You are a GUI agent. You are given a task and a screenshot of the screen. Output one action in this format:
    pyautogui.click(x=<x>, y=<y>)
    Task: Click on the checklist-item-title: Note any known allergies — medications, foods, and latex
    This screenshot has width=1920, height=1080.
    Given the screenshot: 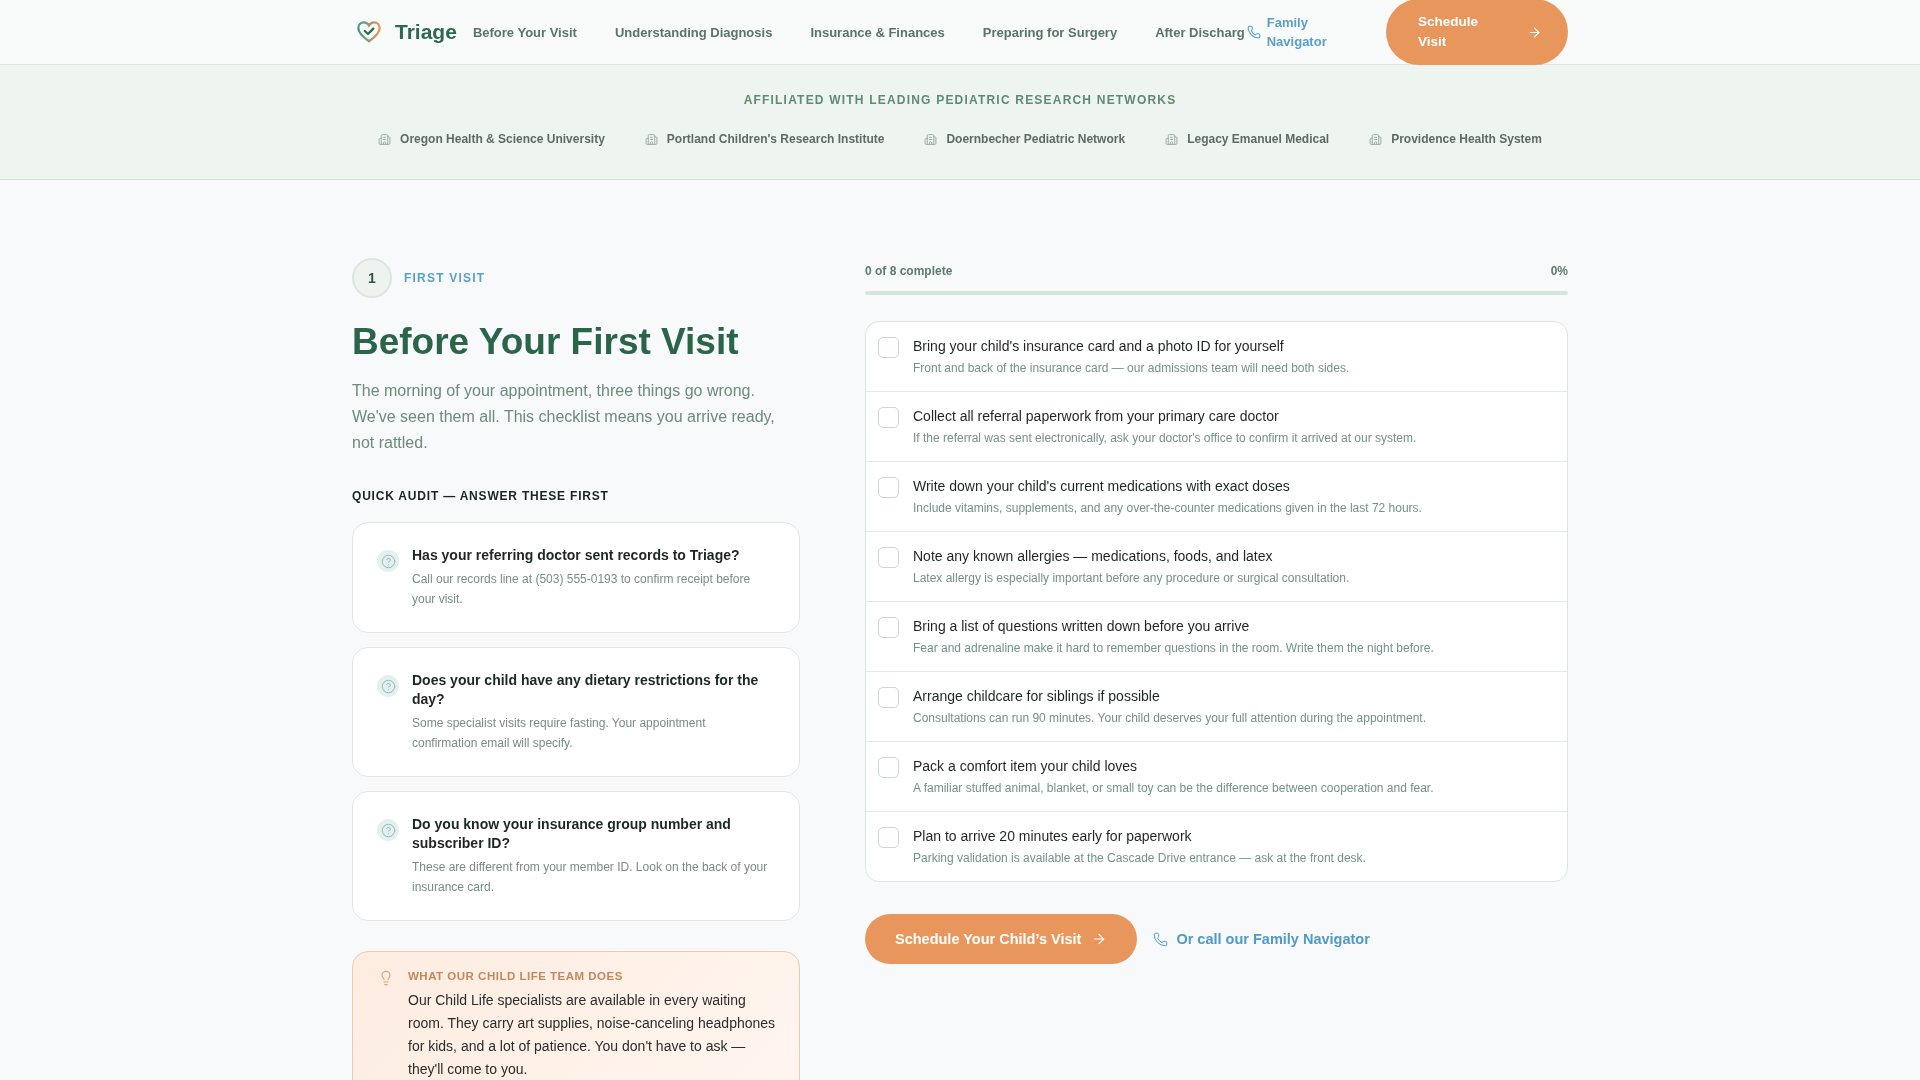 What is the action you would take?
    pyautogui.click(x=1093, y=556)
    